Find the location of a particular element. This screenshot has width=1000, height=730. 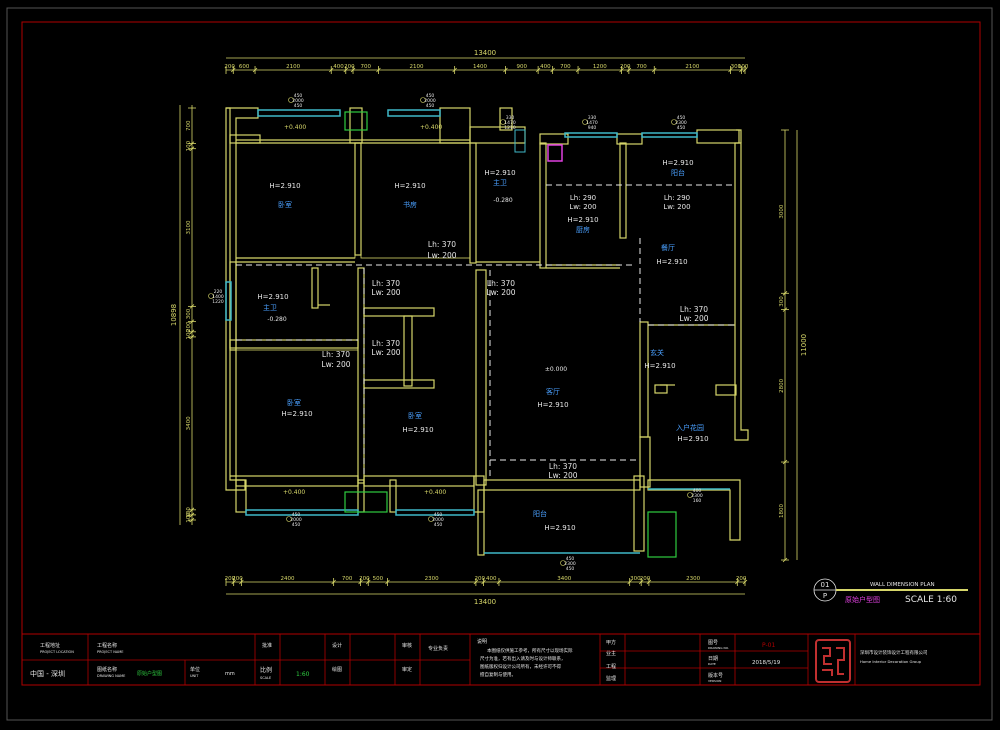

window-tag-value: 940 is located at coordinates (592, 128).